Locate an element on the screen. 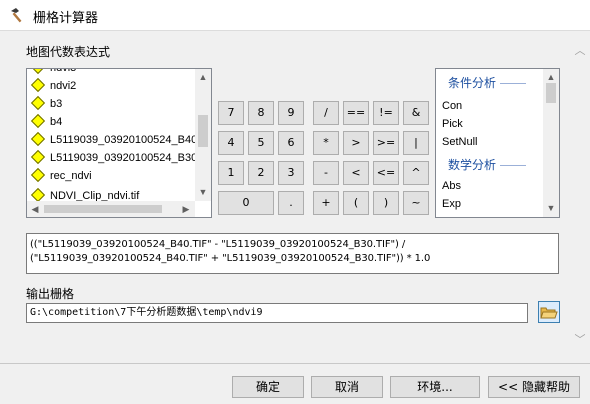 The height and width of the screenshot is (404, 590). hscroll-thumb is located at coordinates (103, 209).